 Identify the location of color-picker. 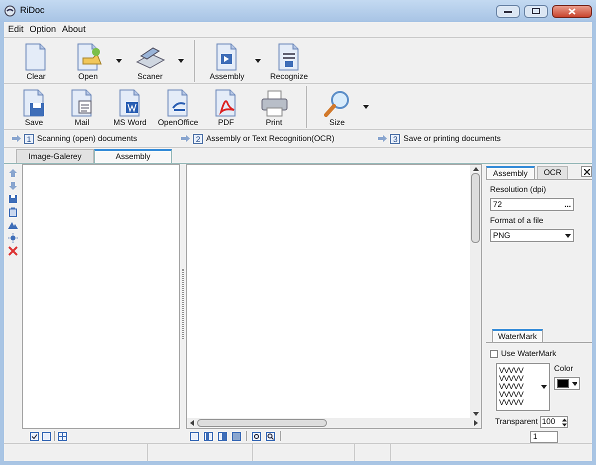
(567, 383).